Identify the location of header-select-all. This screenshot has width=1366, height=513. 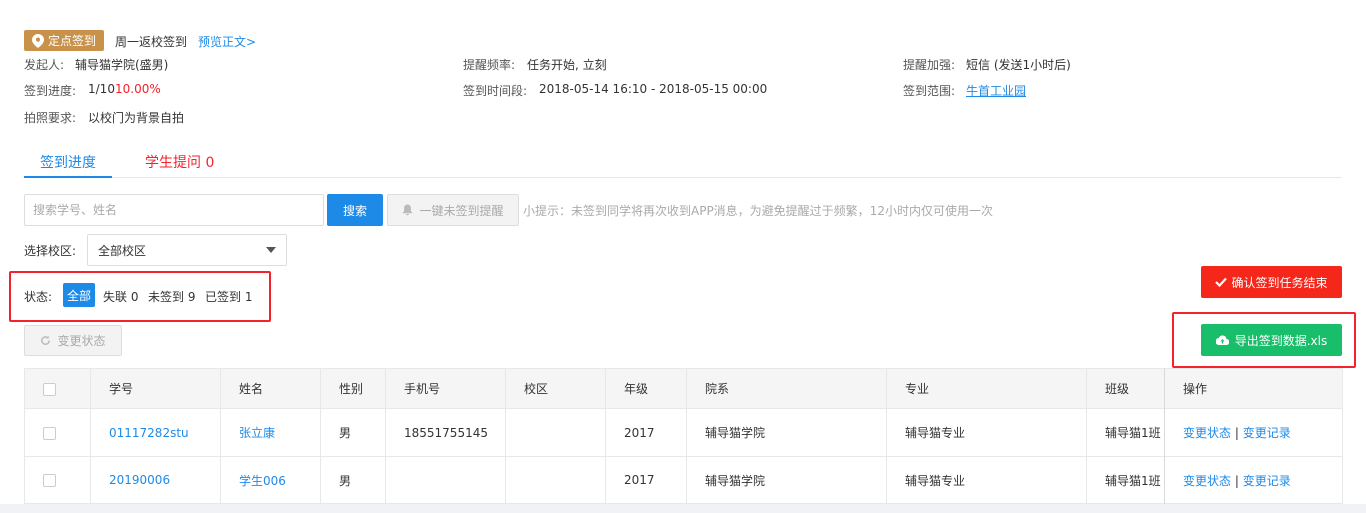
(57, 388).